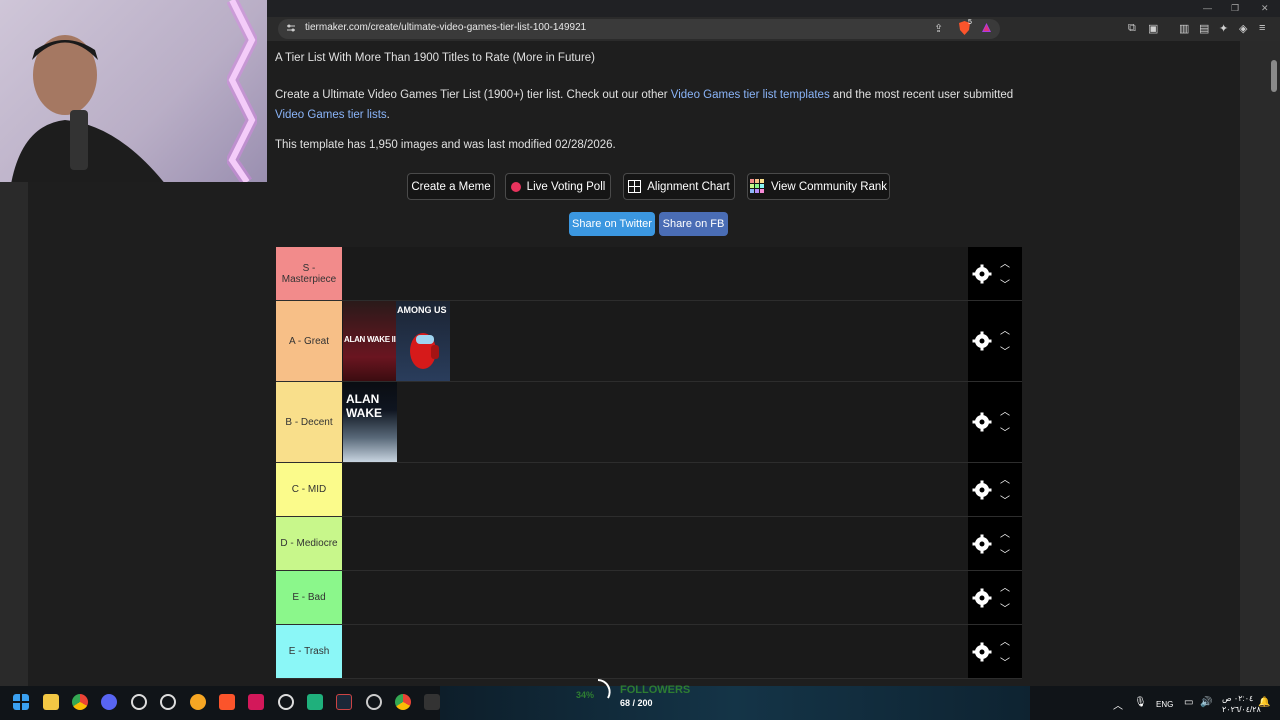  What do you see at coordinates (986, 27) in the screenshot?
I see `brave-rewards-icon` at bounding box center [986, 27].